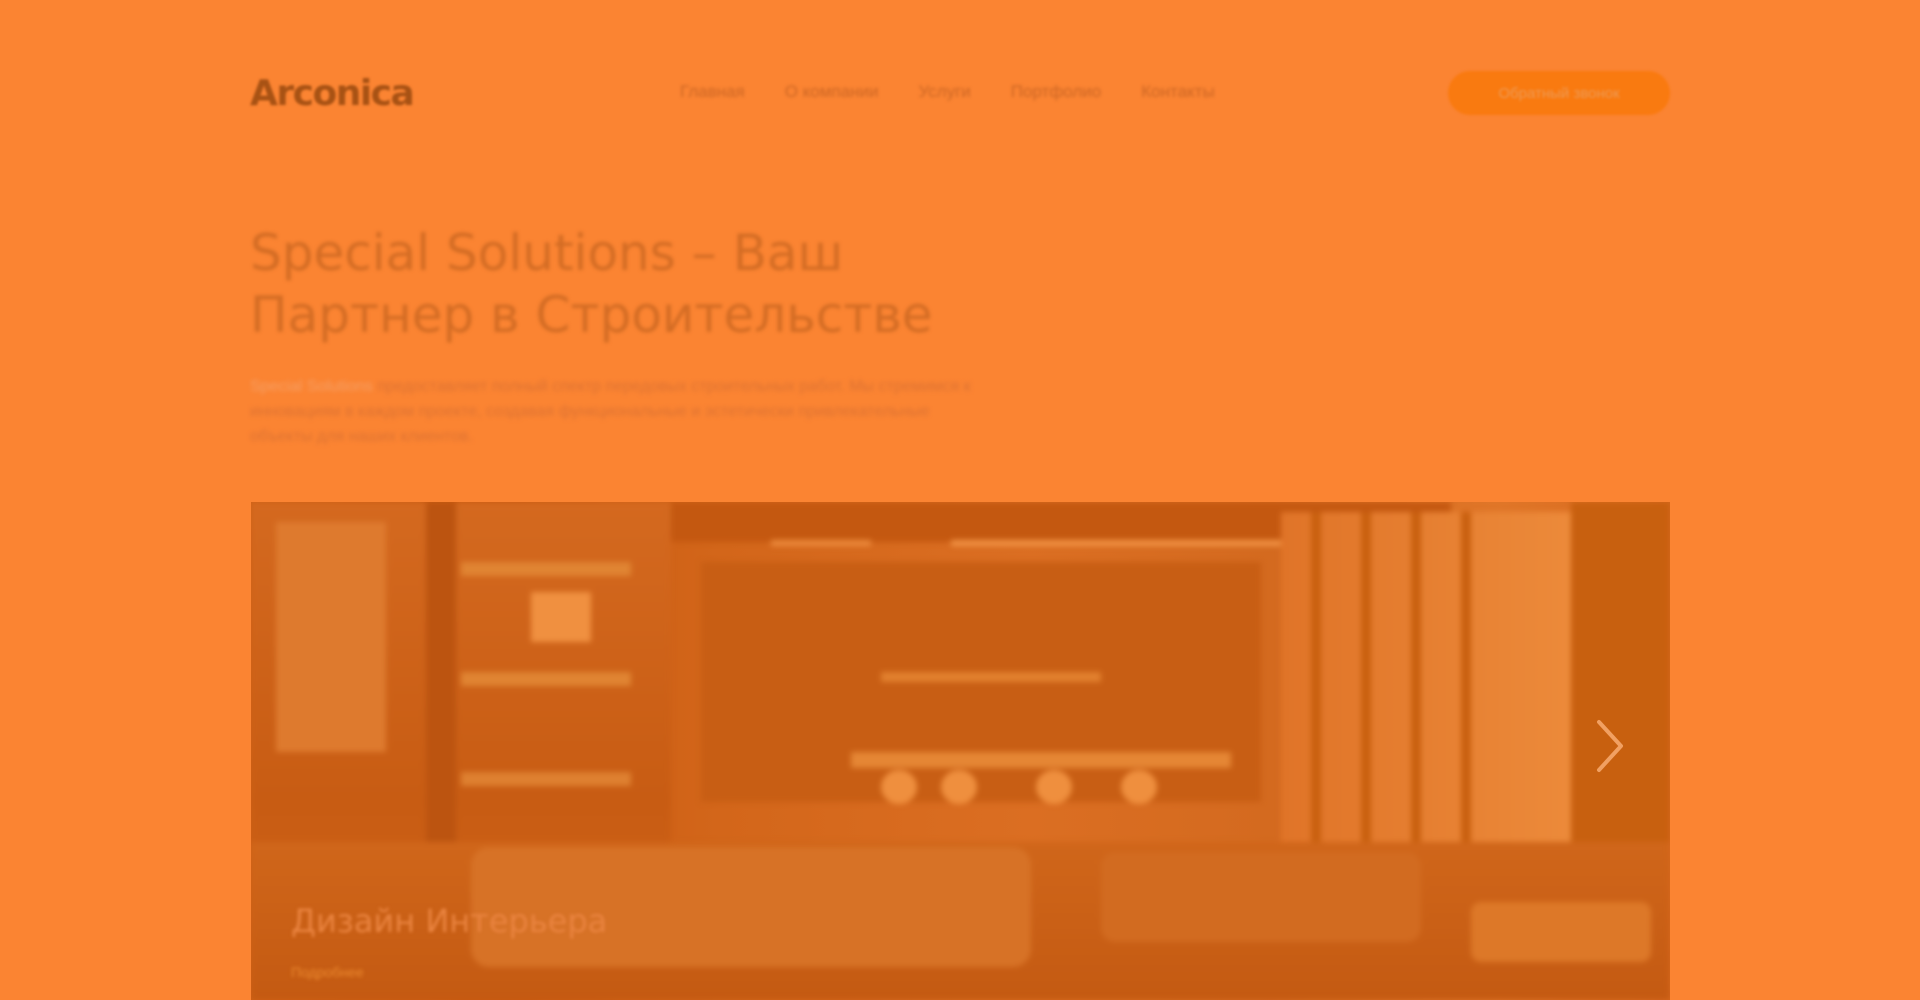  Describe the element at coordinates (712, 92) in the screenshot. I see `nav-item-home: Главная` at that location.